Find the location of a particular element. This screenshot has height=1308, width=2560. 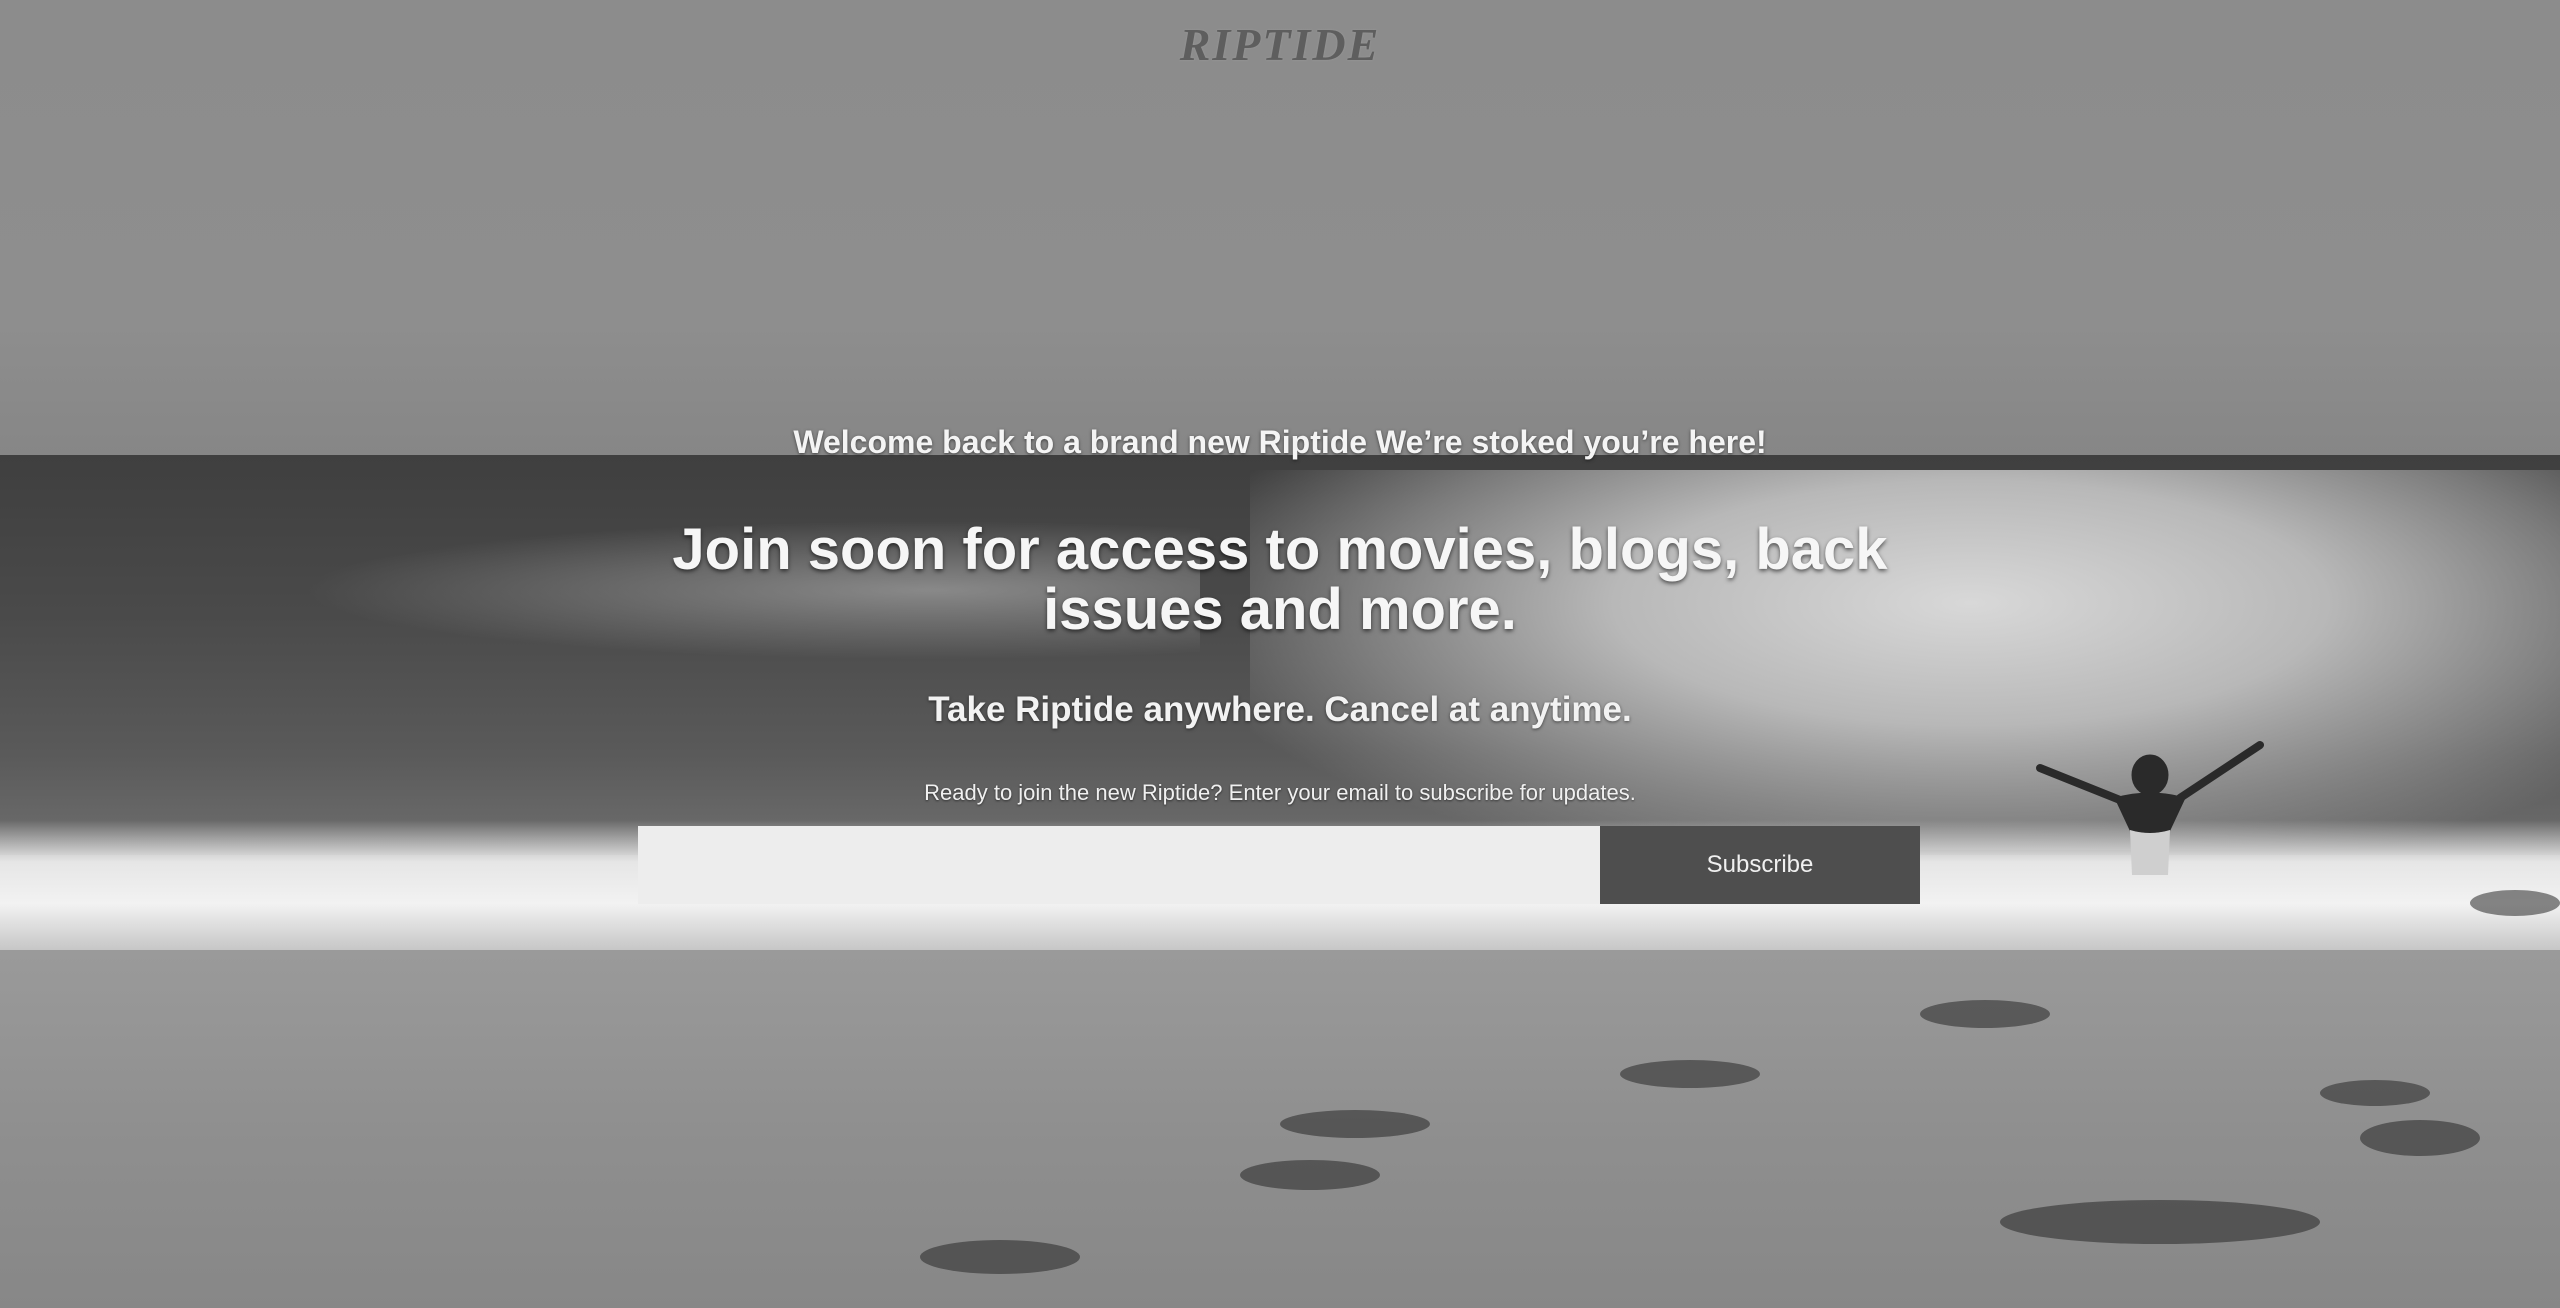

subscribe-form: Subscribe is located at coordinates (1279, 865).